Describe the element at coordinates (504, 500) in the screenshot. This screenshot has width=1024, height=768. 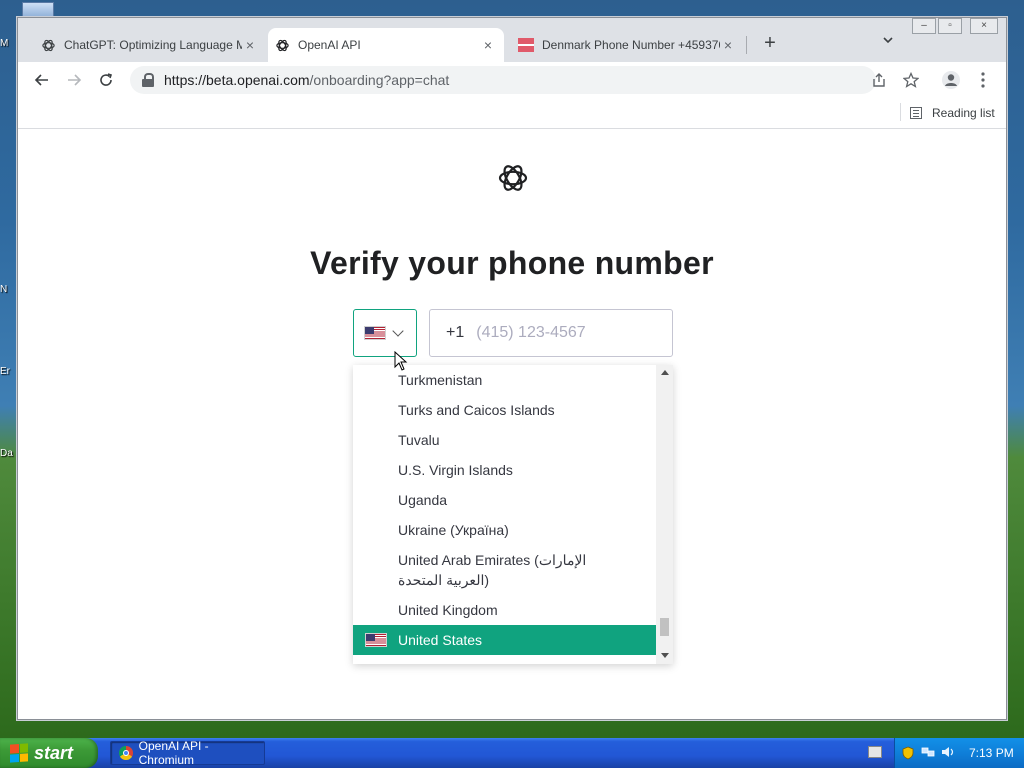
I see `country-option: Uganda` at that location.